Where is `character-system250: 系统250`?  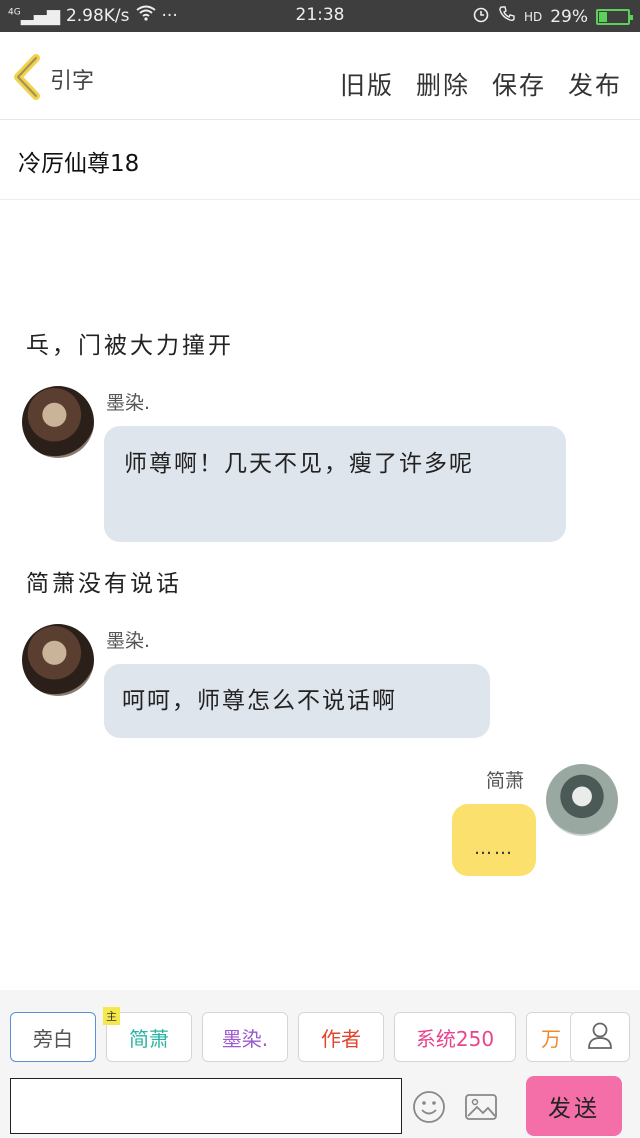 character-system250: 系统250 is located at coordinates (455, 1037).